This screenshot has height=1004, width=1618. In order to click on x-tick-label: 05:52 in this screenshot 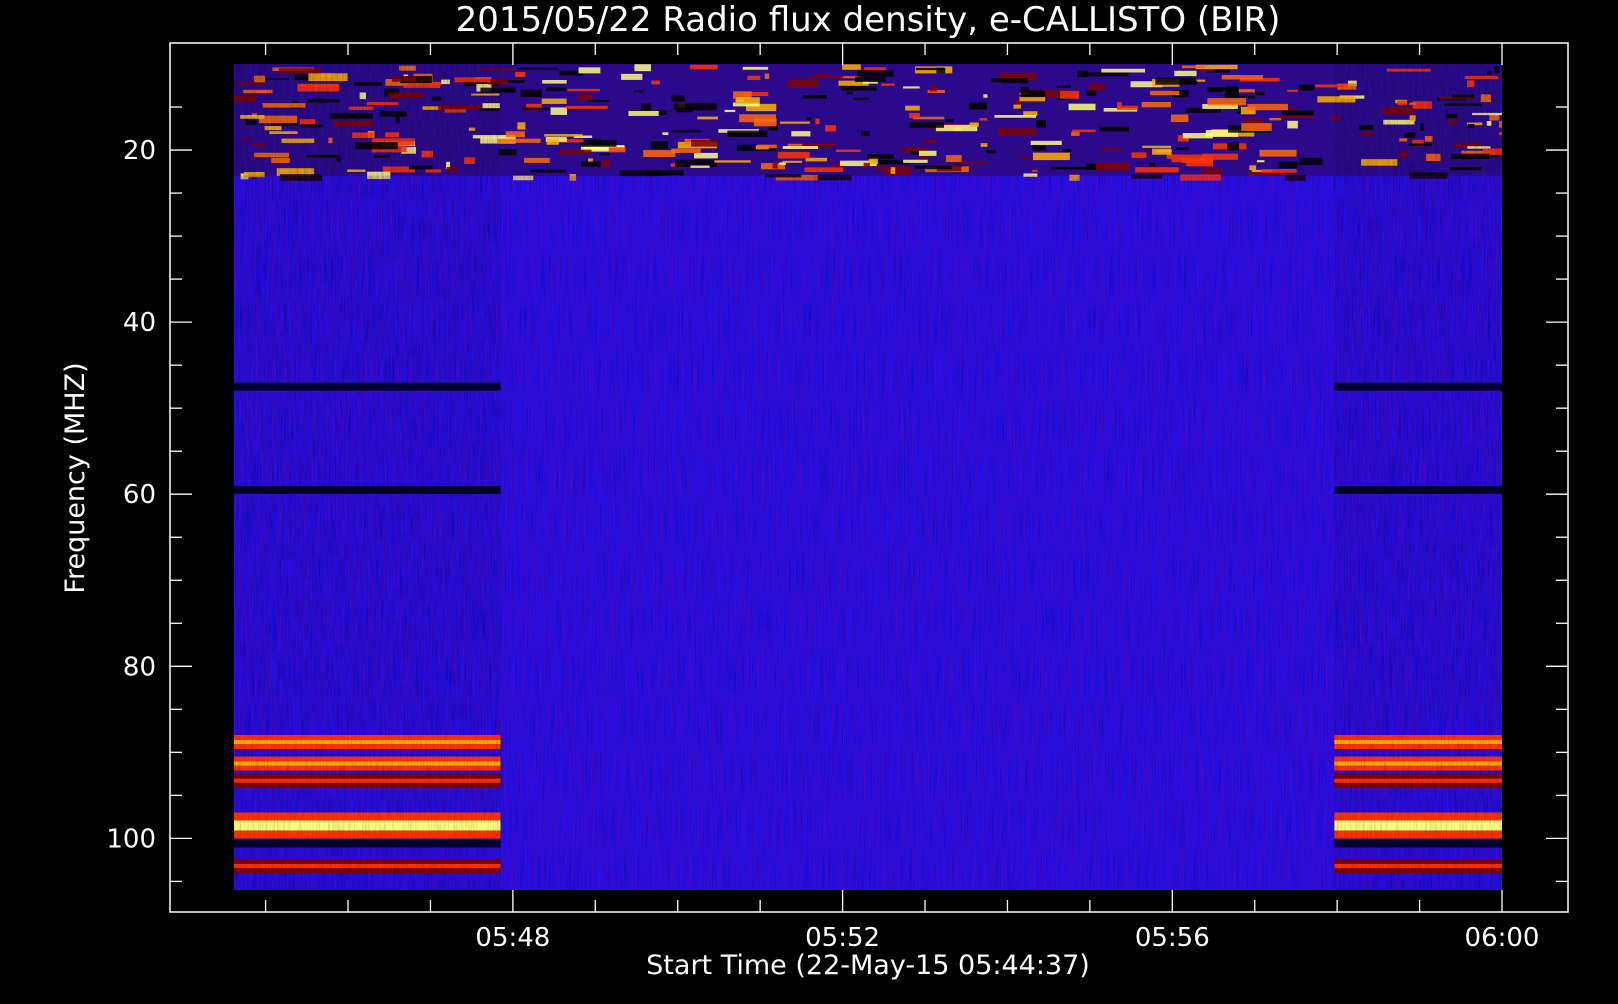, I will do `click(842, 938)`.